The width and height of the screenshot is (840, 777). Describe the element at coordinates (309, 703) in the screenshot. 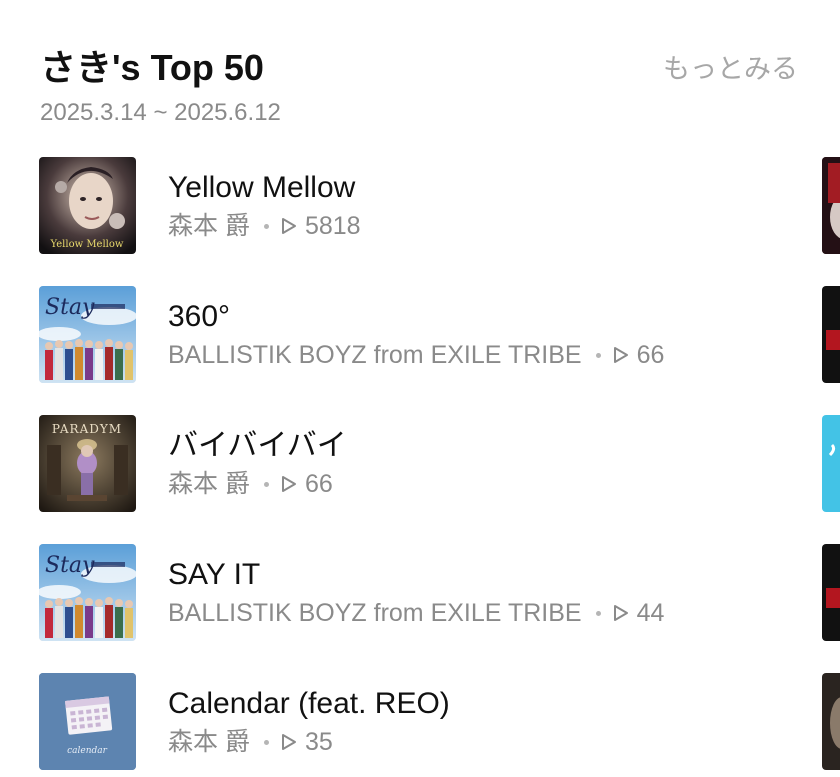

I see `track-title: Calendar (feat. REO)` at that location.